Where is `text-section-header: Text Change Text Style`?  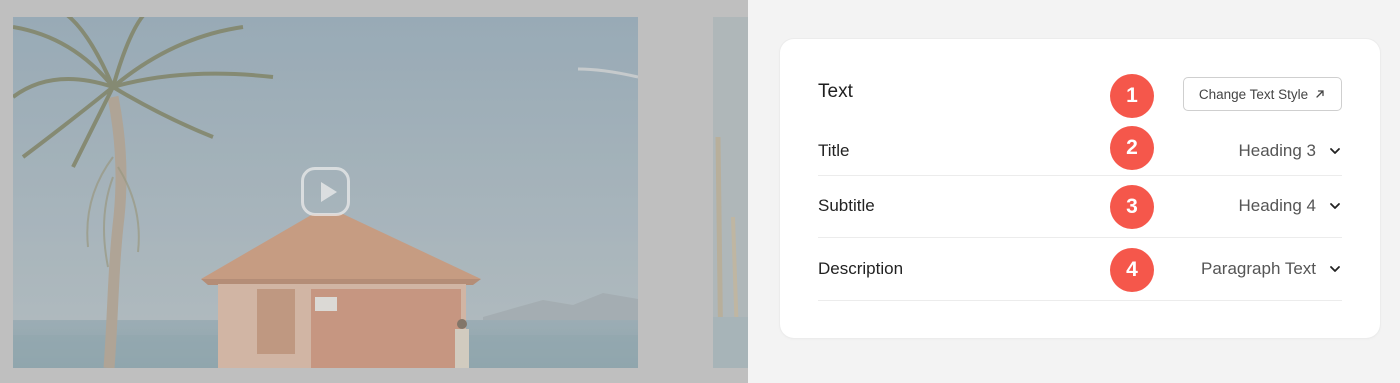 text-section-header: Text Change Text Style is located at coordinates (1080, 95).